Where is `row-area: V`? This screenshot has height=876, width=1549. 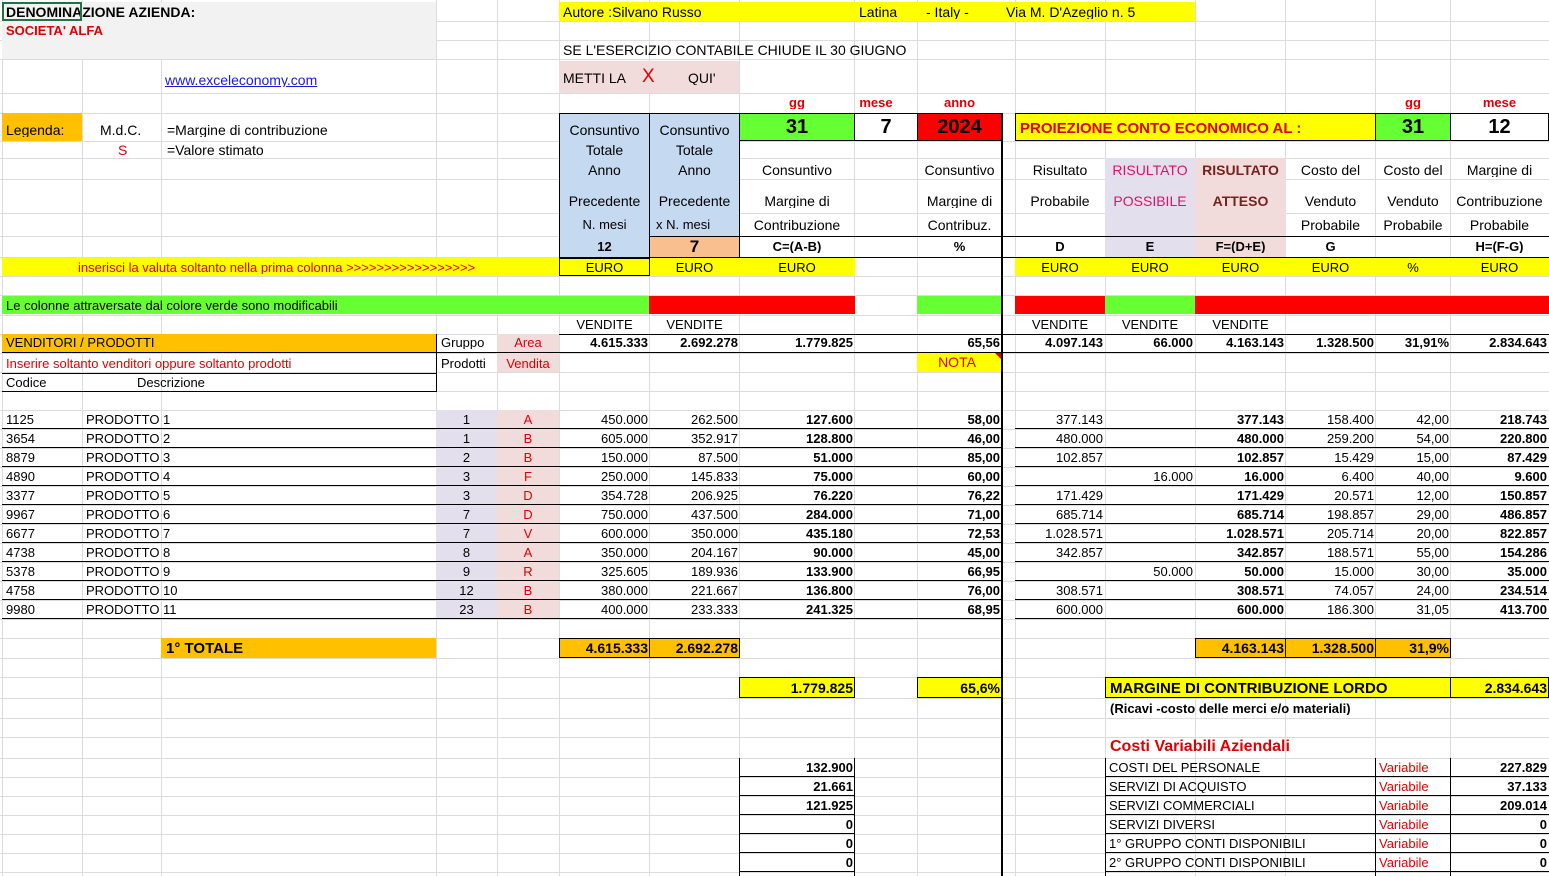
row-area: V is located at coordinates (528, 533).